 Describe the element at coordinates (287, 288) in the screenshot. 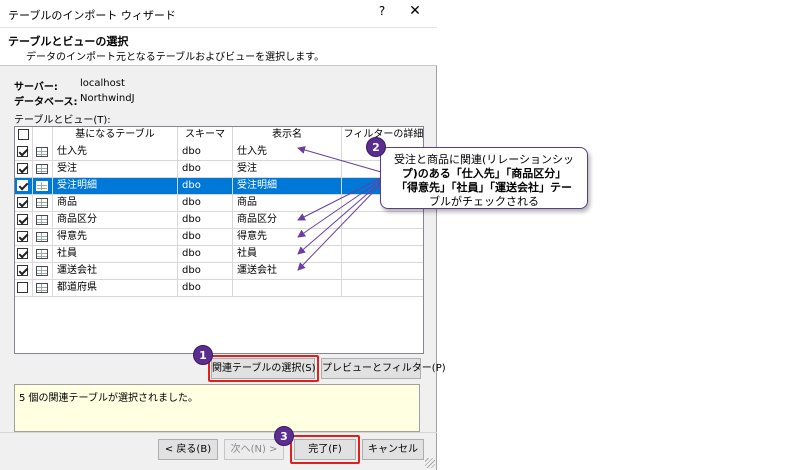

I see `cell-display-name` at that location.